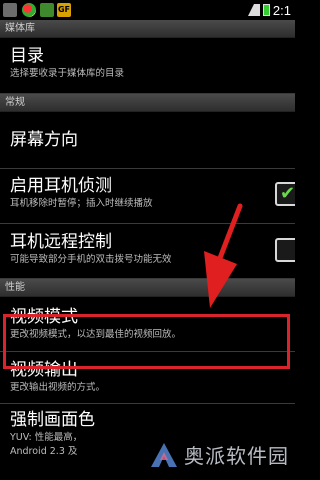  I want to click on shield-icon, so click(47, 10).